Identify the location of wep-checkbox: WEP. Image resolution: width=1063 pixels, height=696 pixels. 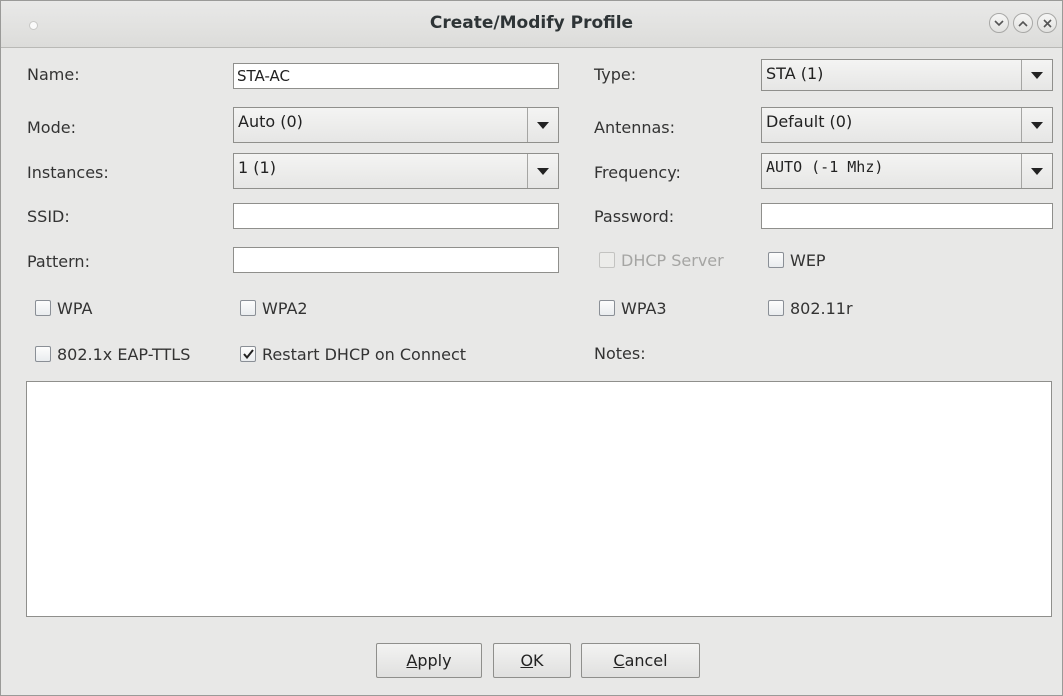
(797, 260).